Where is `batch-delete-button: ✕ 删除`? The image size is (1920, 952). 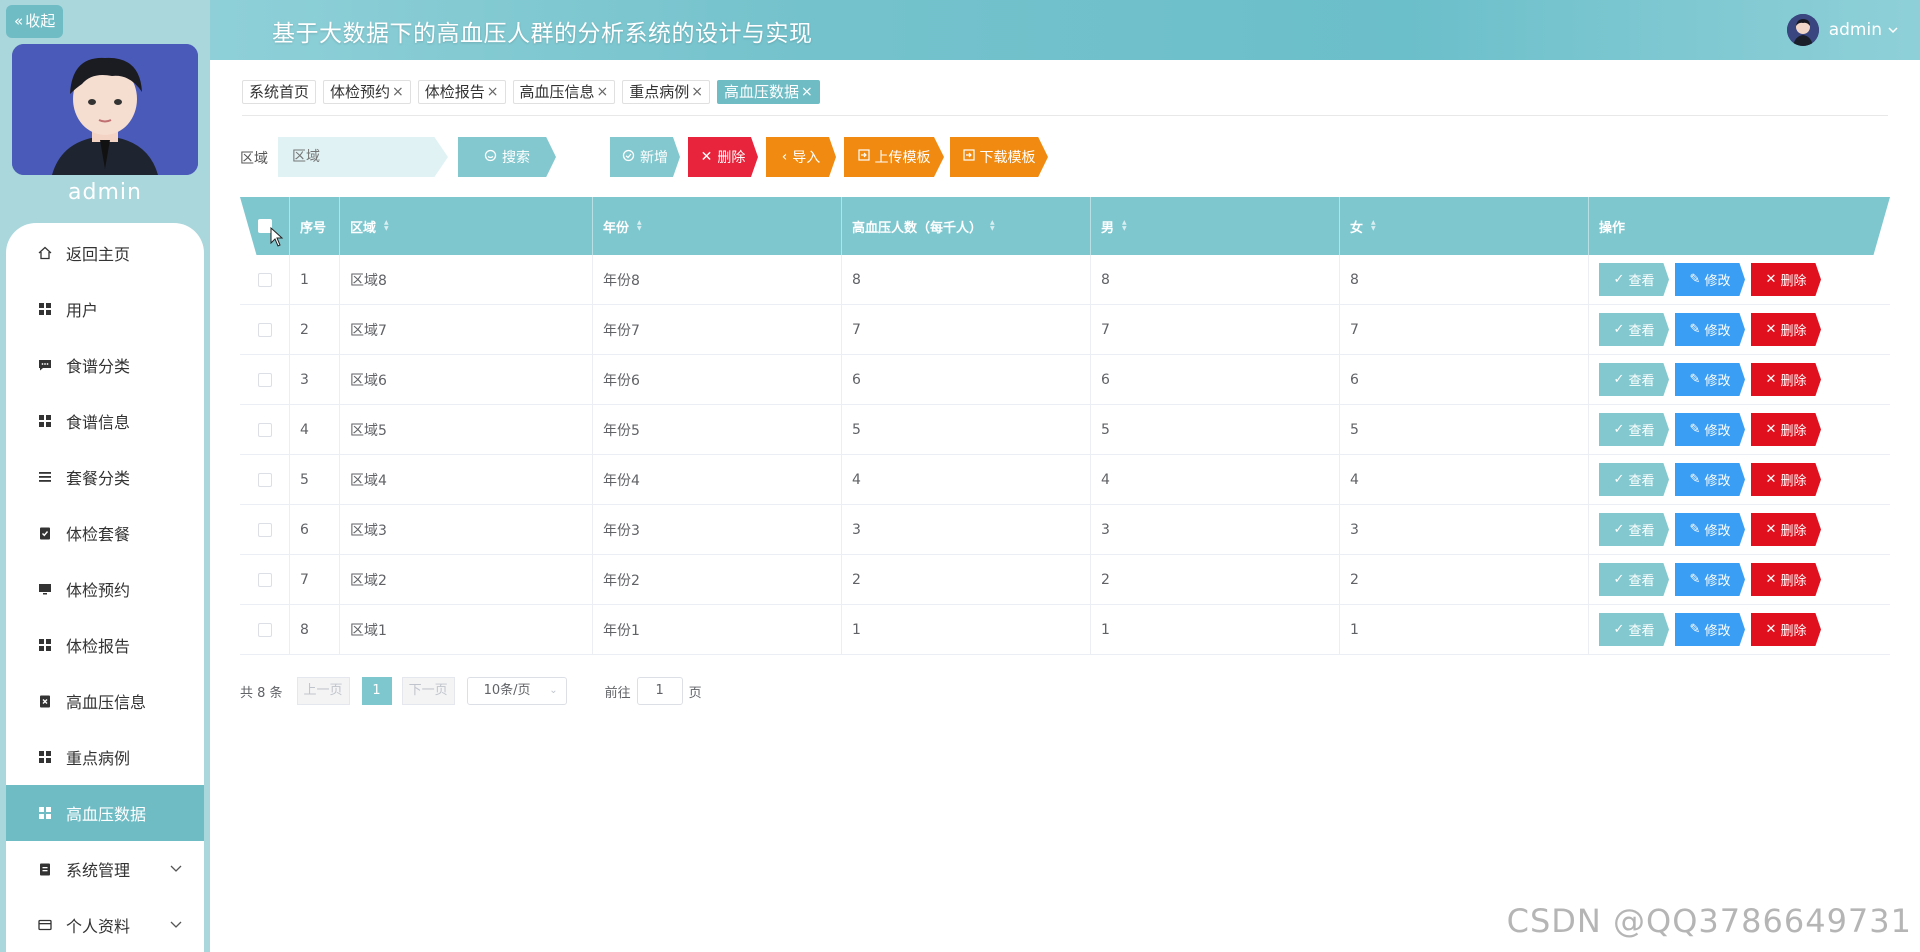 batch-delete-button: ✕ 删除 is located at coordinates (723, 157).